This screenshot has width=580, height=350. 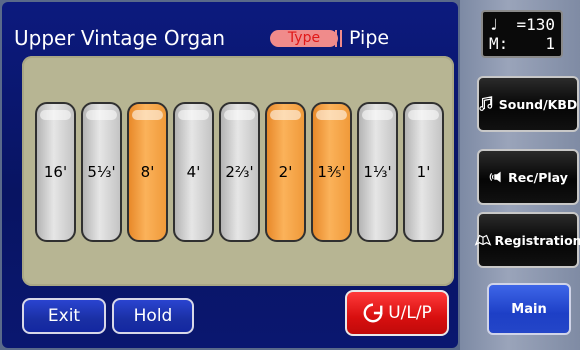 What do you see at coordinates (338, 38) in the screenshot?
I see `type-separator` at bounding box center [338, 38].